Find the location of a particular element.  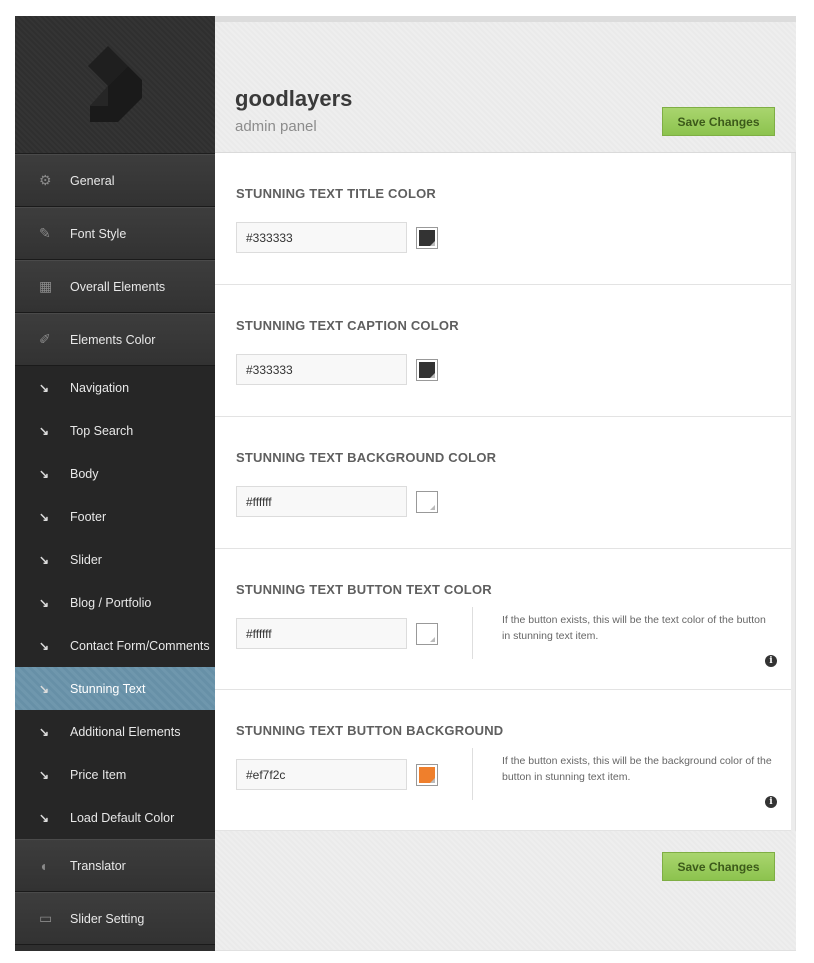

sidebar-subitem-footer: ↘ Footer is located at coordinates (115, 516).